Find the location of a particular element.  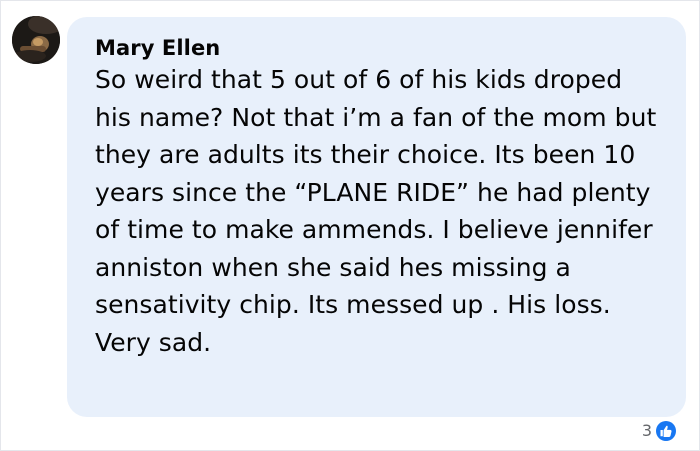

reaction-summary: 3 is located at coordinates (660, 431).